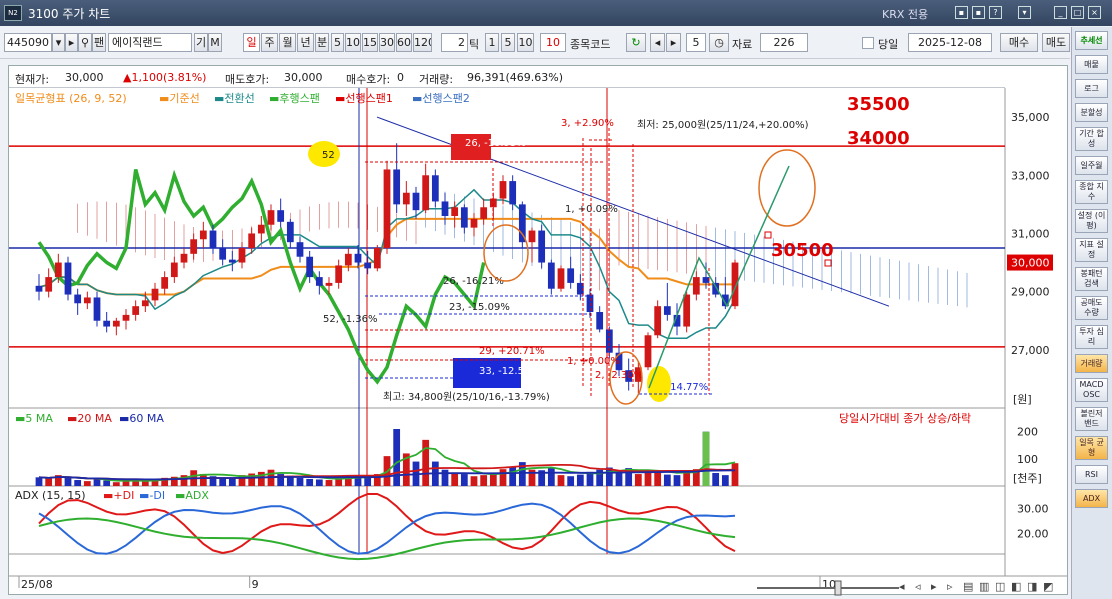 The image size is (1112, 599). I want to click on date-input: 2025-12-08, so click(950, 42).